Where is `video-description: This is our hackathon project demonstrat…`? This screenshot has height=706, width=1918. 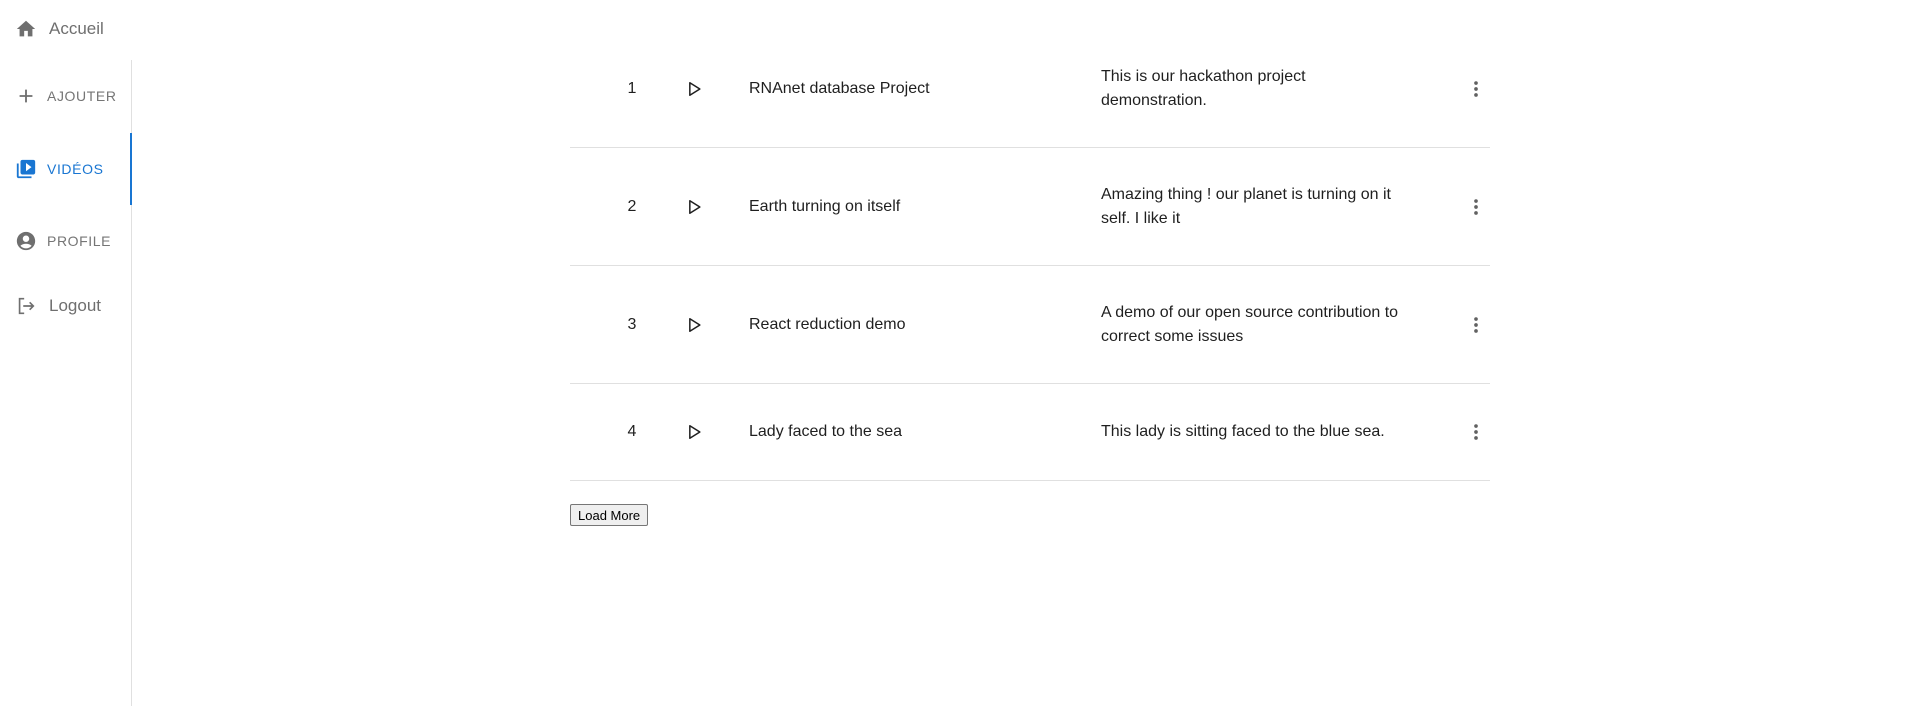 video-description: This is our hackathon project demonstrat… is located at coordinates (1203, 88).